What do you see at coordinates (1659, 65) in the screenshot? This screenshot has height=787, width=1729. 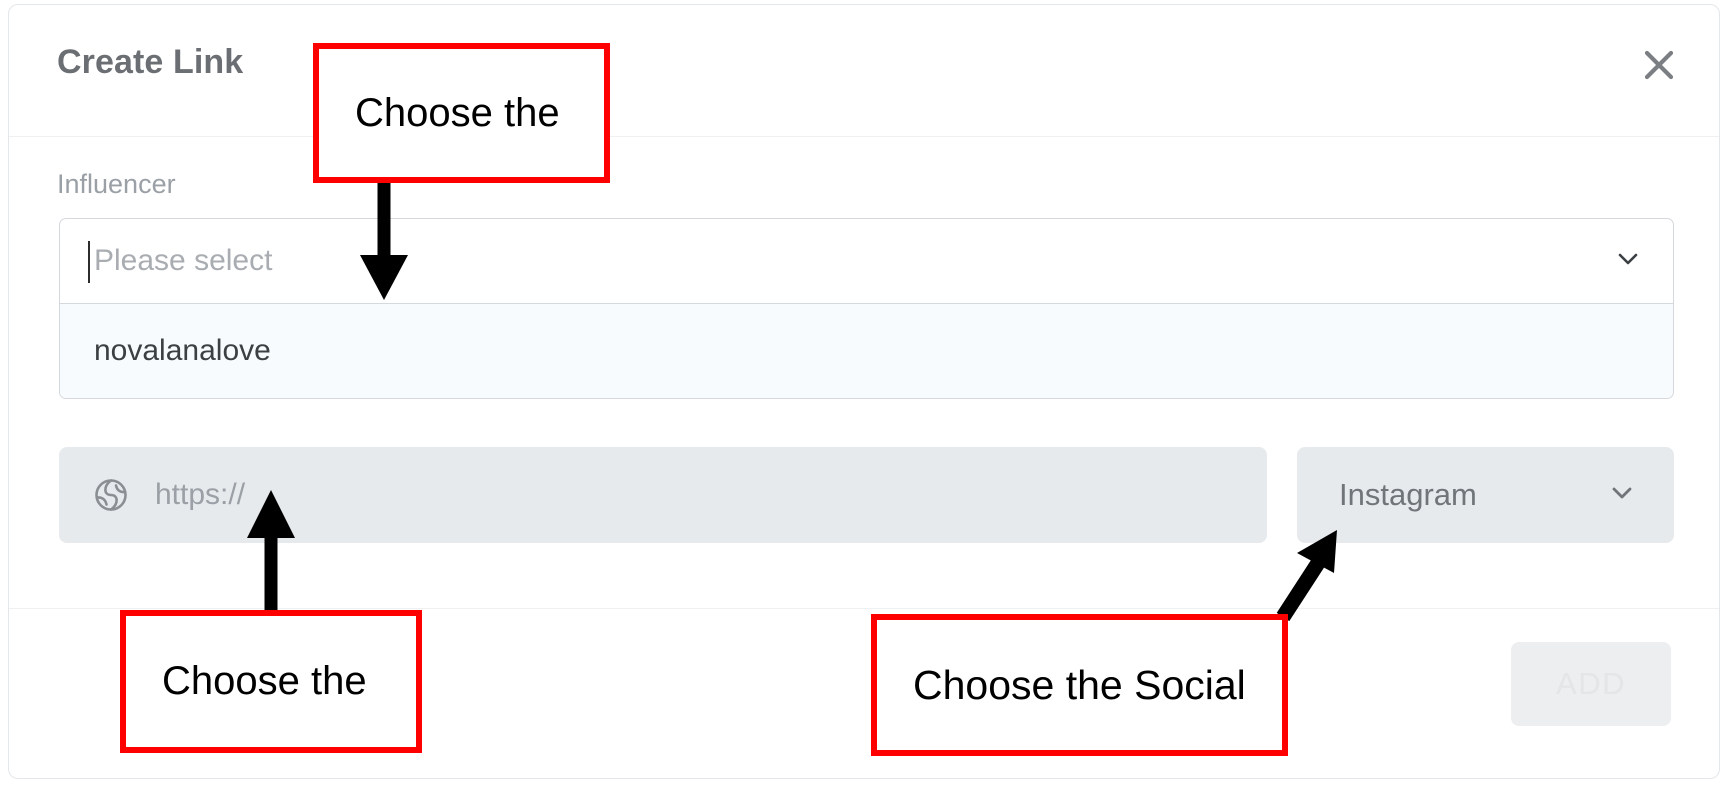 I see `close-icon` at bounding box center [1659, 65].